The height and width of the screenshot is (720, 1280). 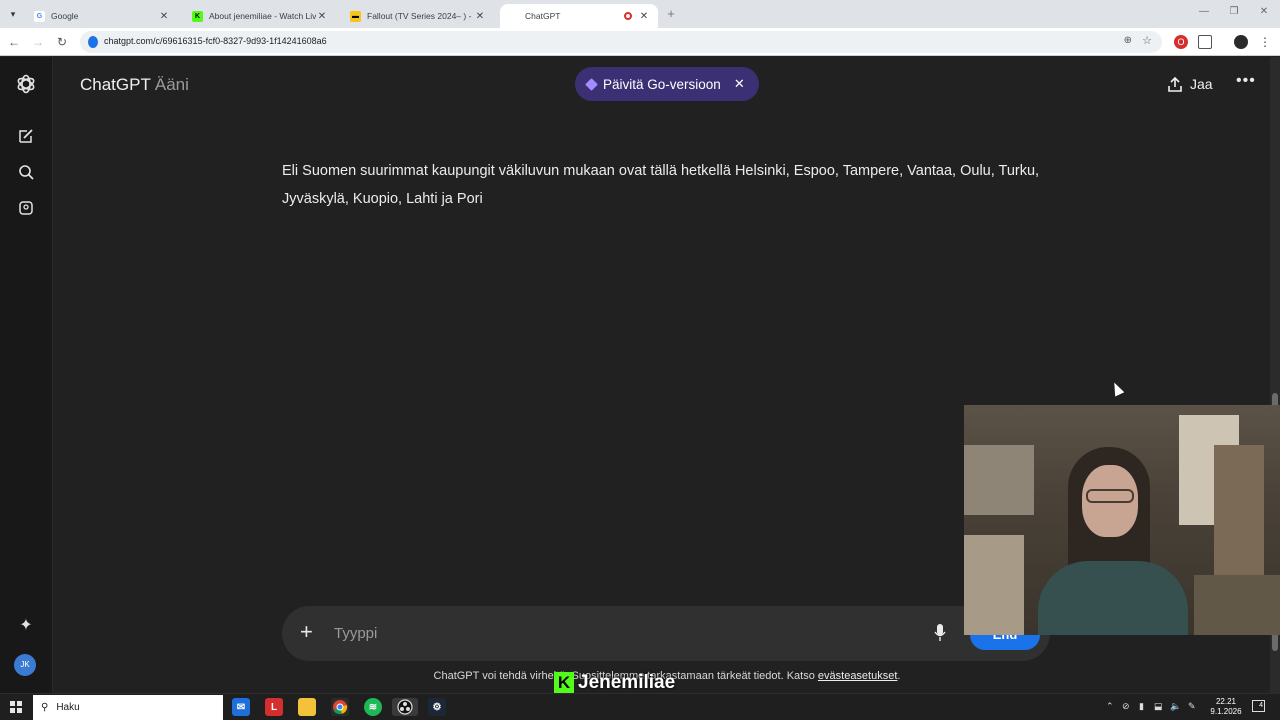 I want to click on mail-app-icon: ✉, so click(x=241, y=707).